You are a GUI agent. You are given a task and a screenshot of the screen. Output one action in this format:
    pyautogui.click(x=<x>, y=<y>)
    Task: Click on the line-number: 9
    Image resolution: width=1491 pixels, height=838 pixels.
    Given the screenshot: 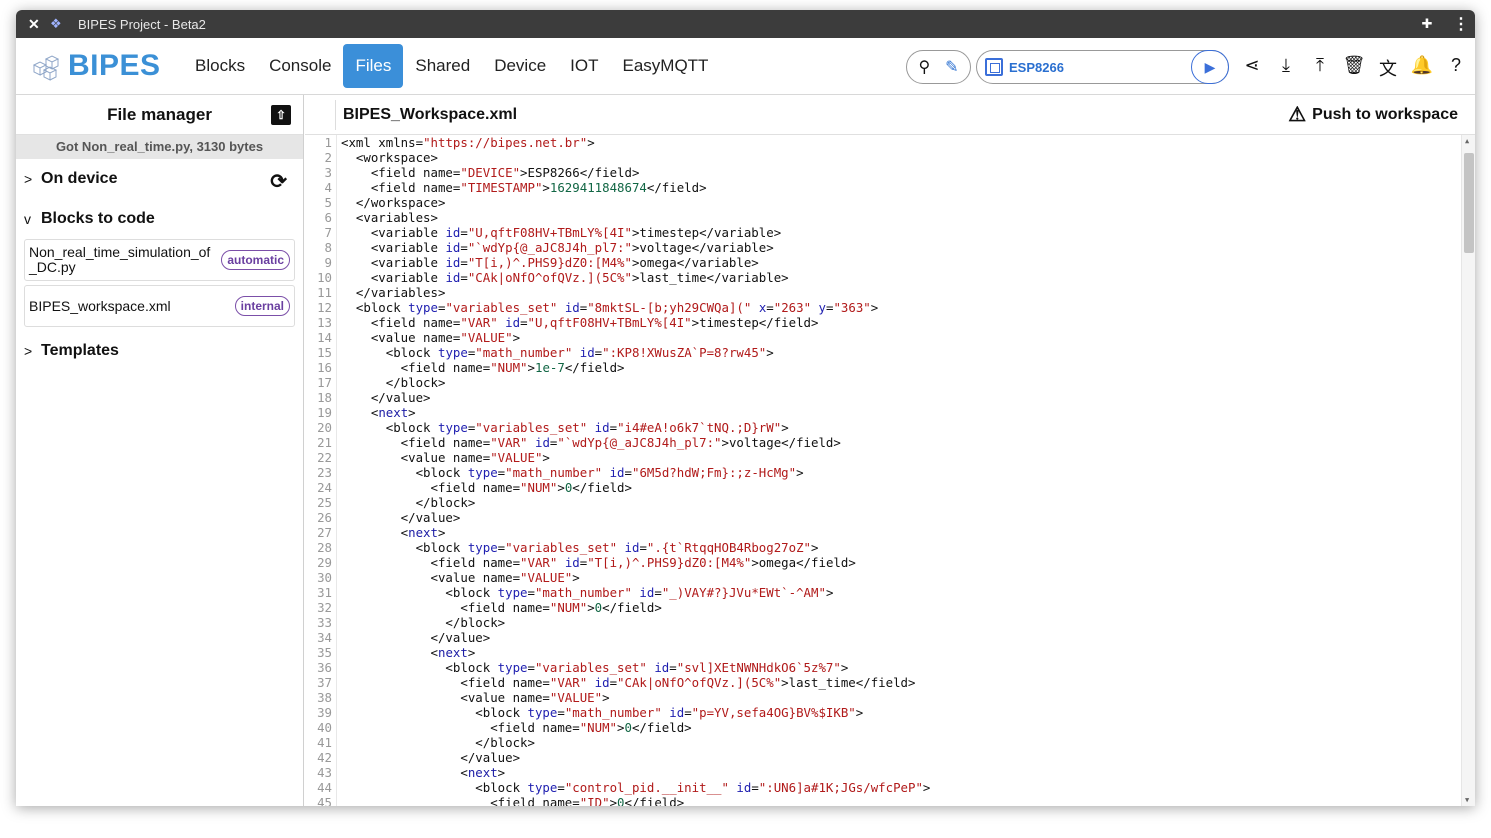 What is the action you would take?
    pyautogui.click(x=328, y=262)
    